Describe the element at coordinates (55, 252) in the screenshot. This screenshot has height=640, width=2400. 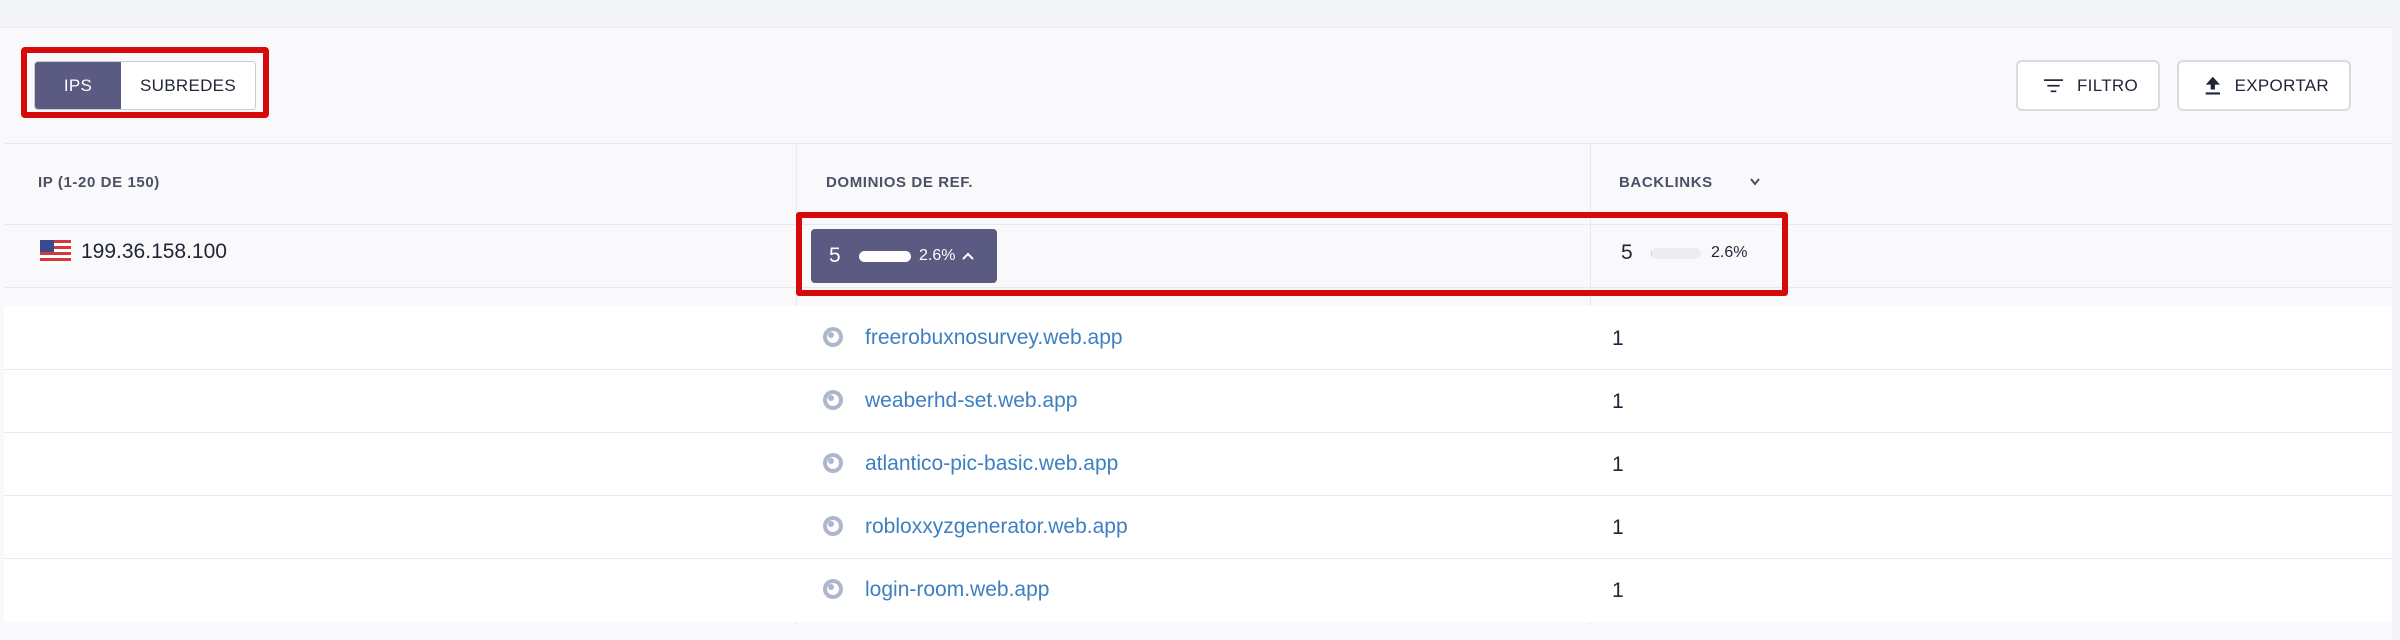
I see `us-flag-icon` at that location.